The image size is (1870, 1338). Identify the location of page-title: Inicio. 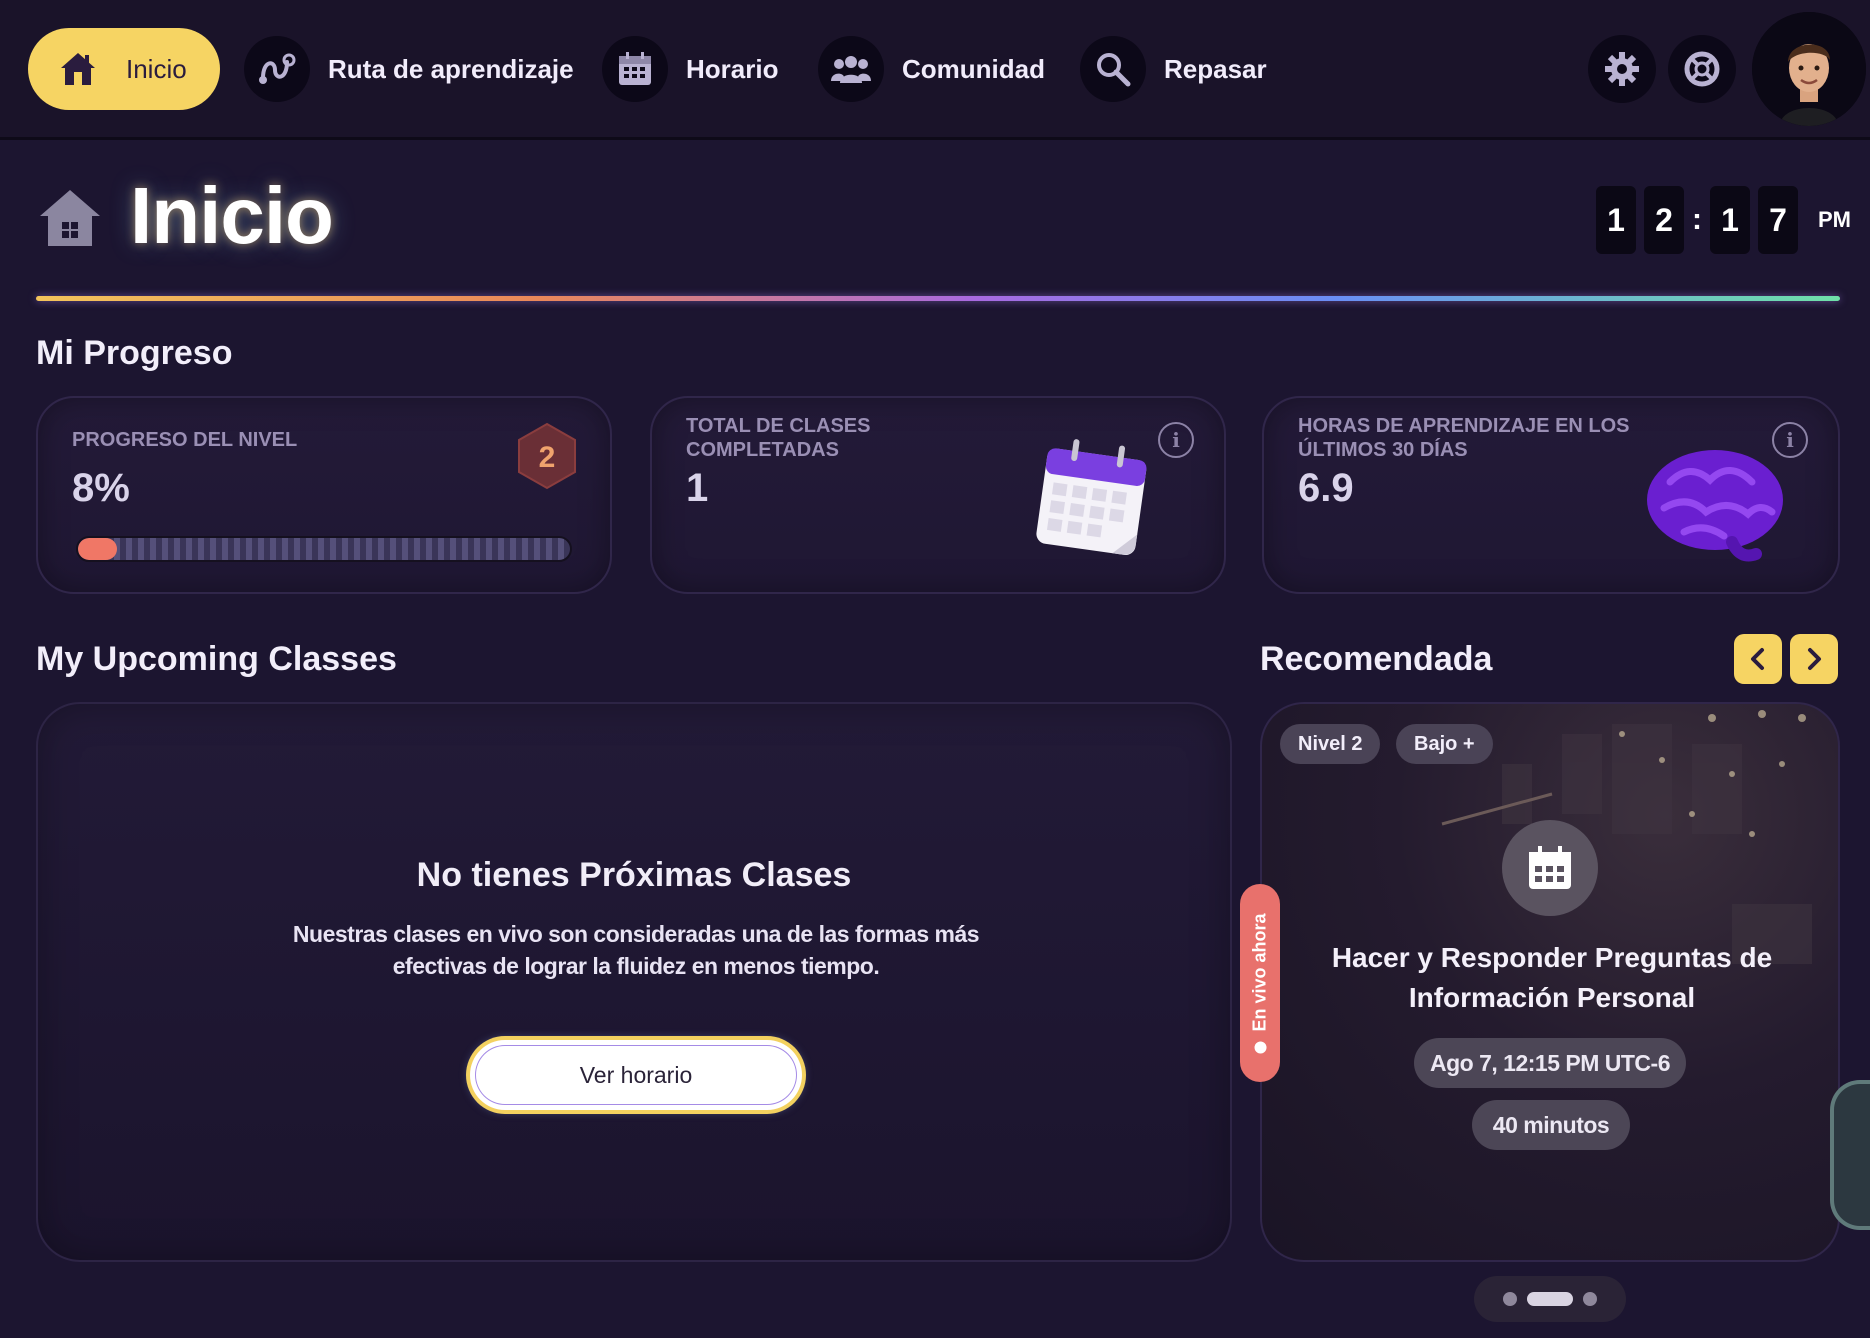
(232, 215).